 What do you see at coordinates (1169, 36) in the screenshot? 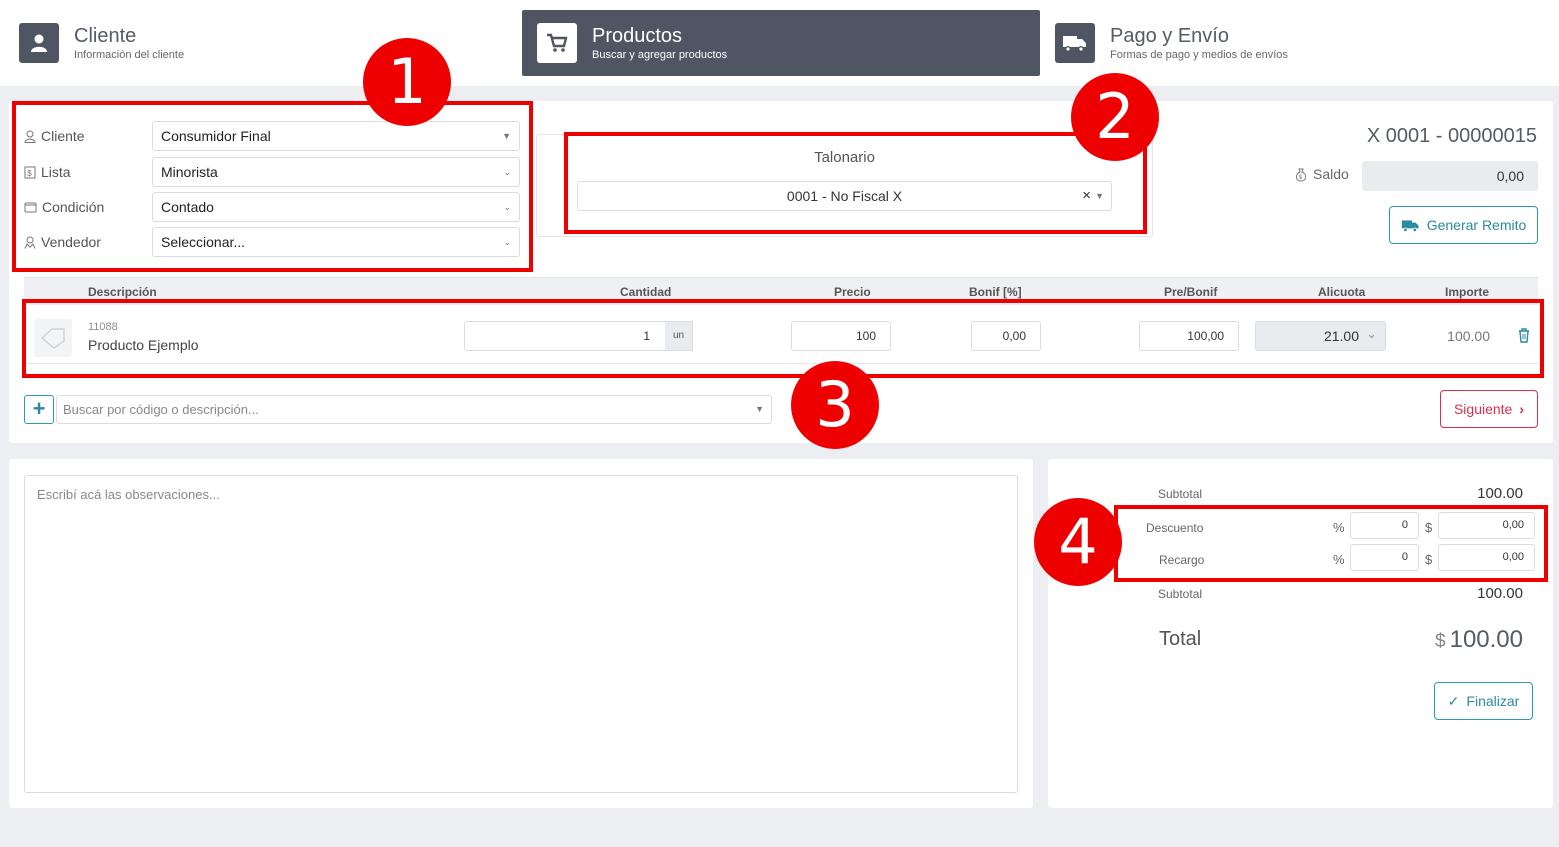
I see `step-title: Pago y Envío` at bounding box center [1169, 36].